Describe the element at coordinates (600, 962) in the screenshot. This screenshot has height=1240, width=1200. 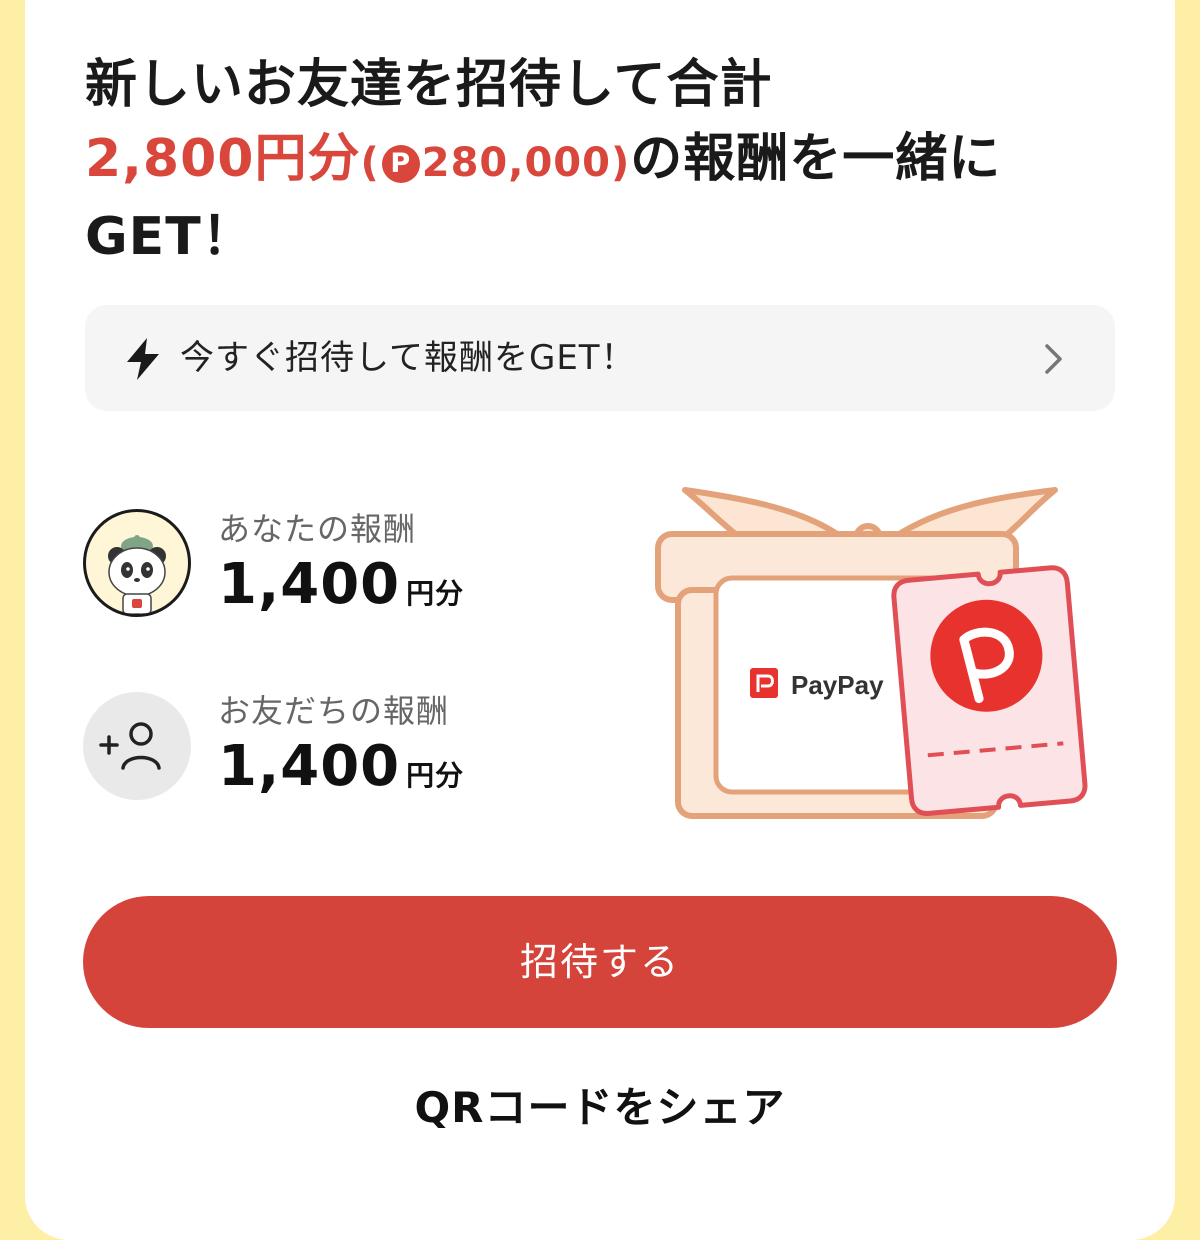
I see `invite-button: 招待する` at that location.